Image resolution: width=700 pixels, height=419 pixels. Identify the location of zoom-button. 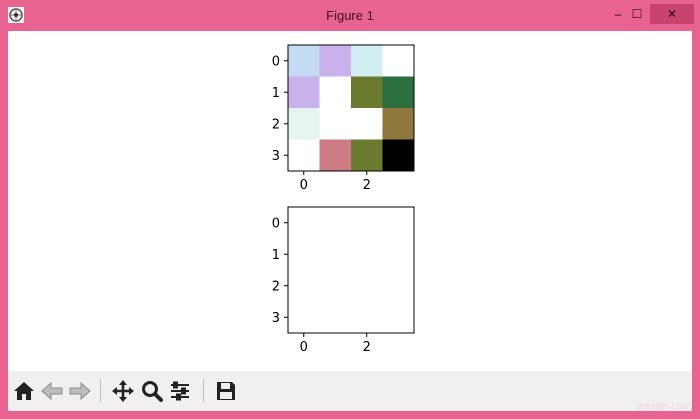
(152, 391).